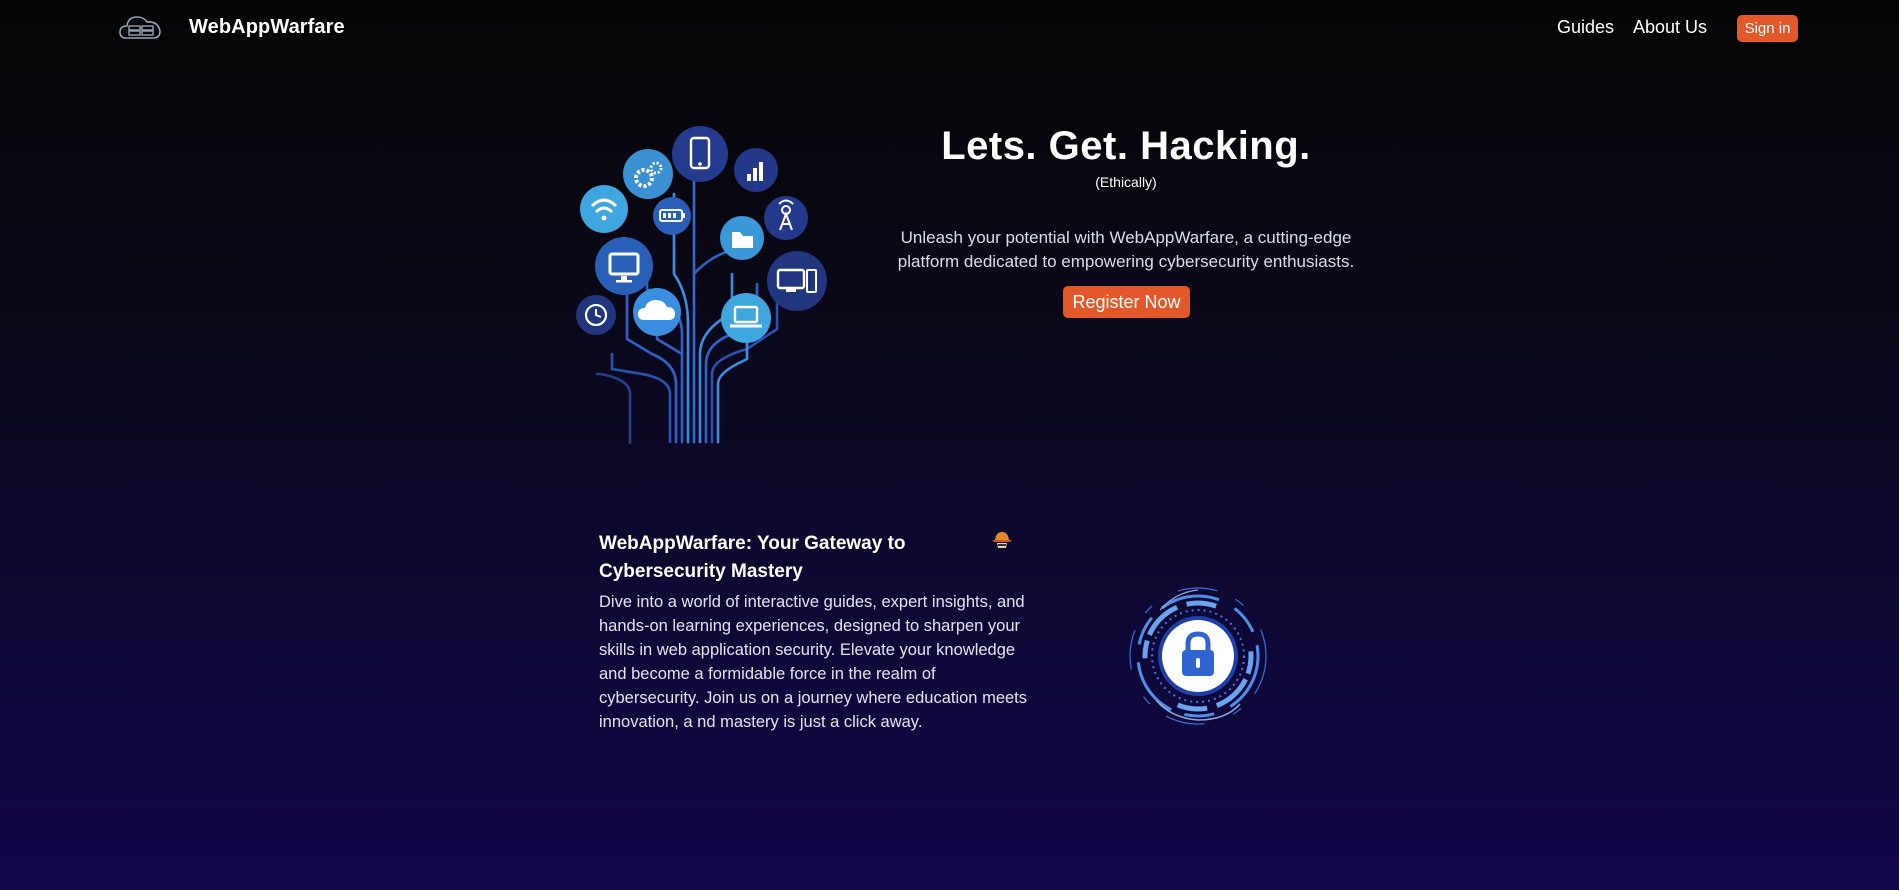 This screenshot has width=1899, height=890. Describe the element at coordinates (1002, 540) in the screenshot. I see `hacker-hat-icon` at that location.